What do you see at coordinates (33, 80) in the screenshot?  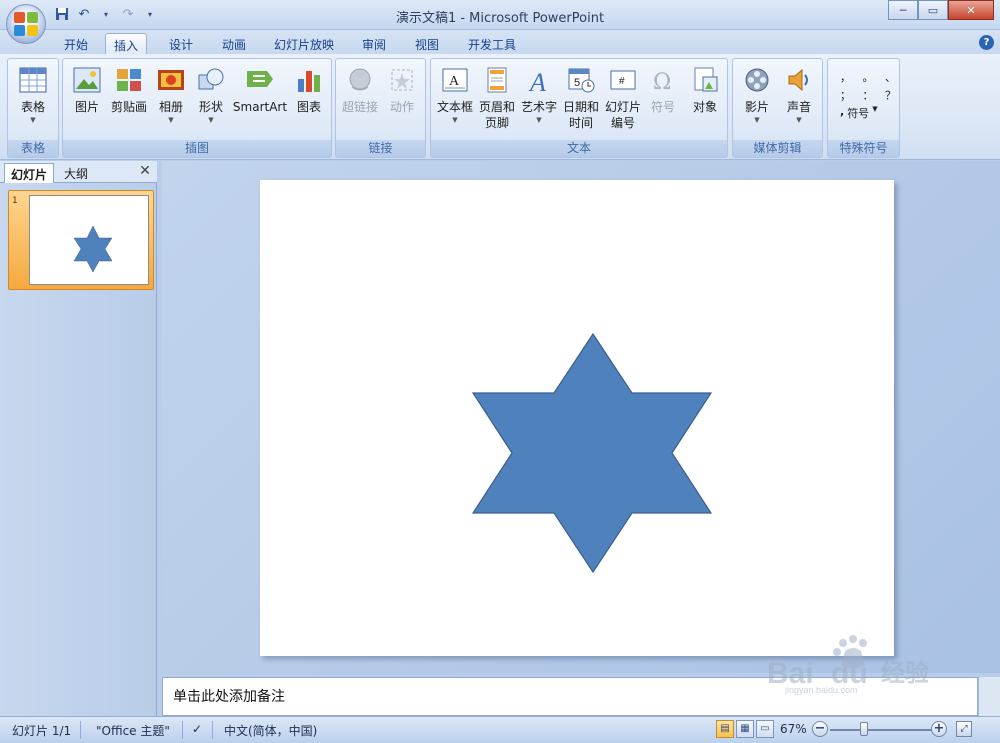 I see `table-icon` at bounding box center [33, 80].